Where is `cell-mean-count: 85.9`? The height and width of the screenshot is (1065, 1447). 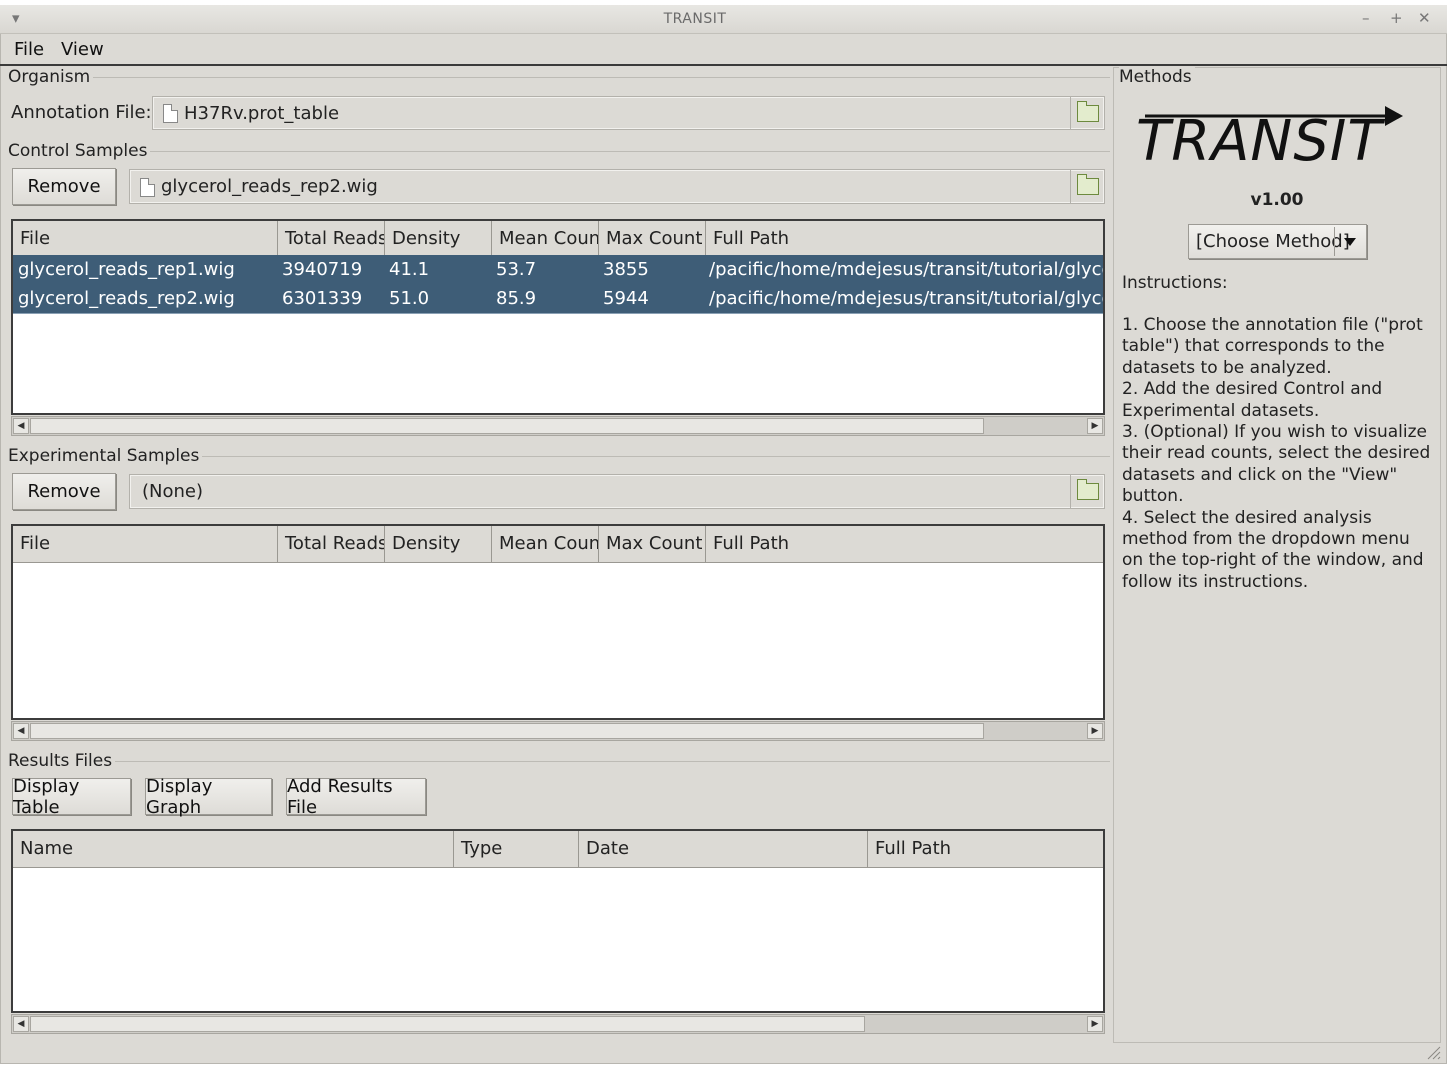
cell-mean-count: 85.9 is located at coordinates (516, 298).